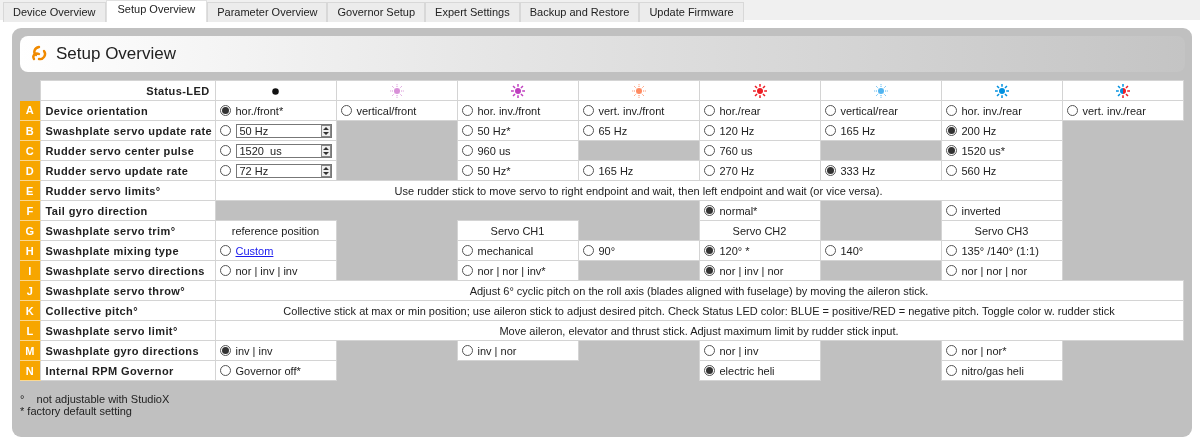 The height and width of the screenshot is (447, 1200). Describe the element at coordinates (109, 370) in the screenshot. I see `row-label: Internal RPM Governor` at that location.